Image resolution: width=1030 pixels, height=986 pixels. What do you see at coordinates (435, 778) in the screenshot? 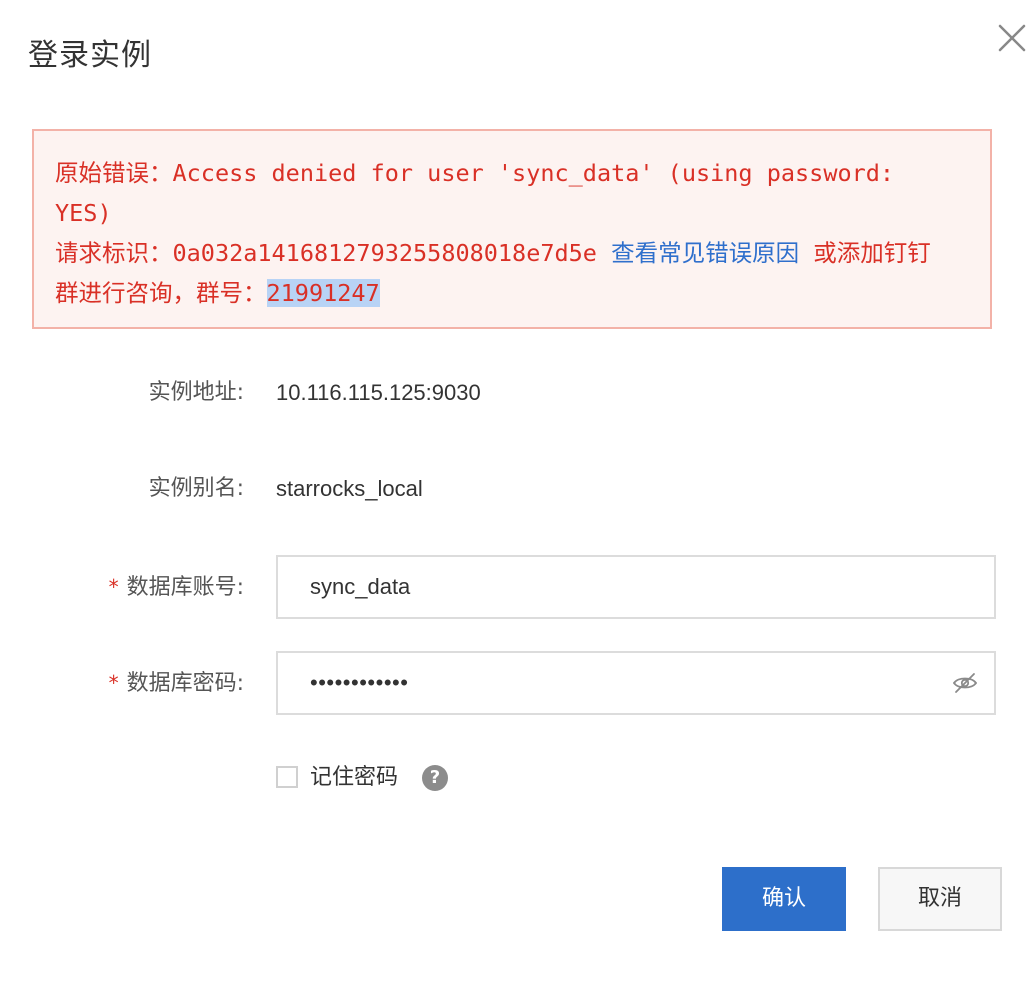
I see `question-circle-icon: ?` at bounding box center [435, 778].